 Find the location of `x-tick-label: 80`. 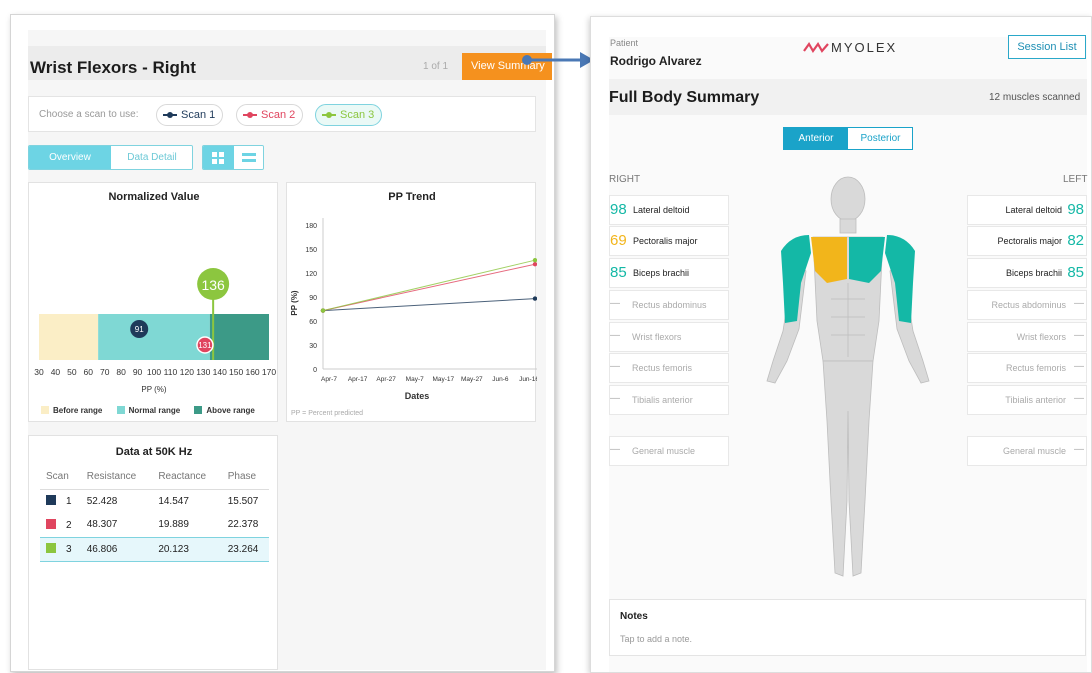

x-tick-label: 80 is located at coordinates (121, 372).